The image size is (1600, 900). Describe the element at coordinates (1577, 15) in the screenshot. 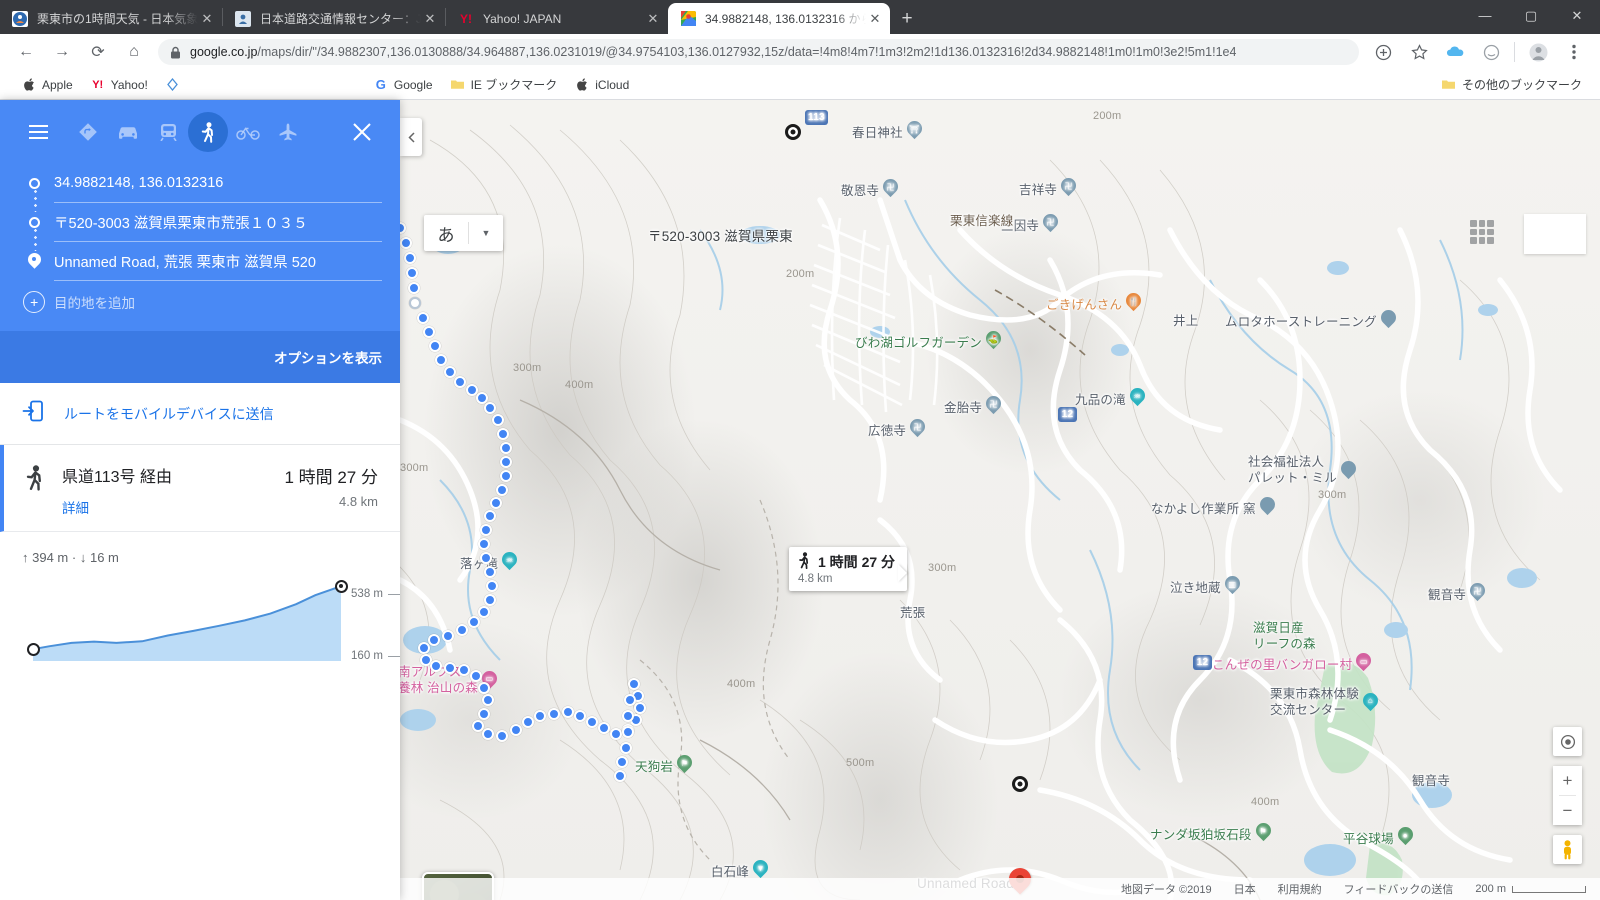

I see `close-window-button: ✕` at that location.